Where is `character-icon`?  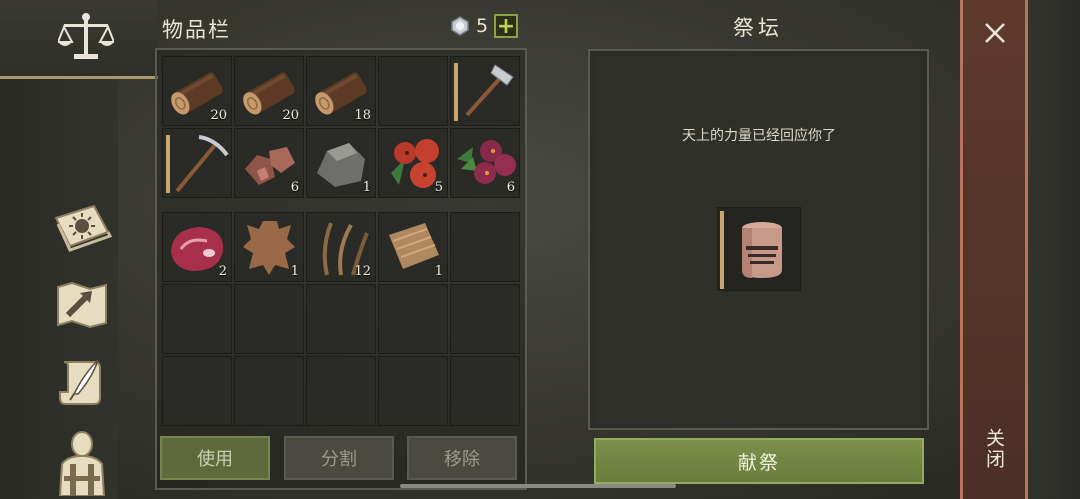
character-icon is located at coordinates (82, 463).